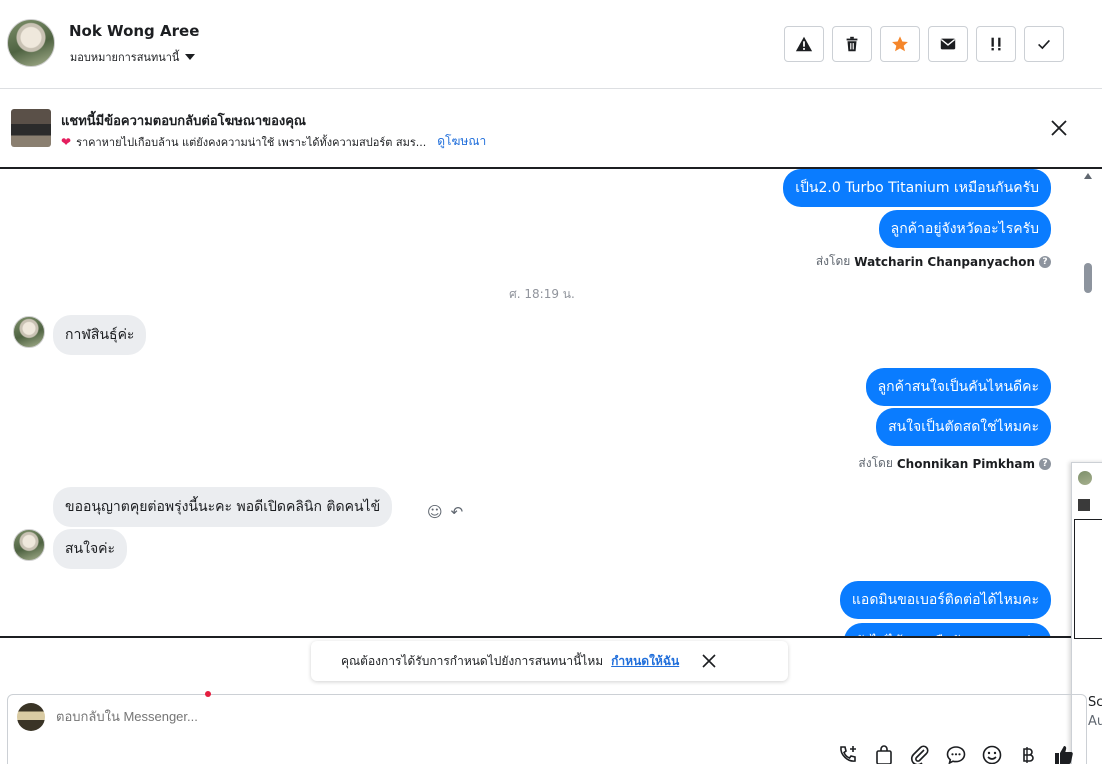 The image size is (1102, 764). I want to click on outgoing-message: แอดมินขอเบอร์ติดต่อได้ไหมคะ, so click(945, 600).